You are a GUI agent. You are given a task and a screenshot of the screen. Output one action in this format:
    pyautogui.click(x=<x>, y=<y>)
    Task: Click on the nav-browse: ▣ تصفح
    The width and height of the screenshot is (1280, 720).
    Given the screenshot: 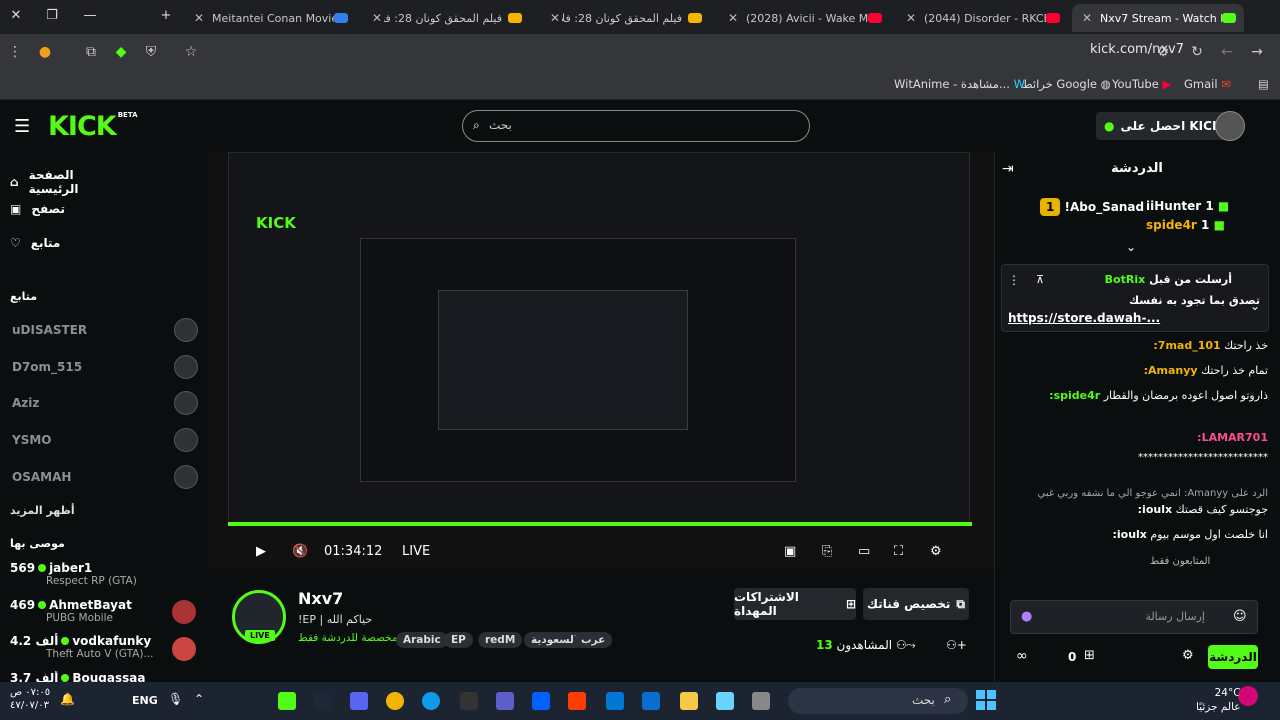 What is the action you would take?
    pyautogui.click(x=65, y=209)
    